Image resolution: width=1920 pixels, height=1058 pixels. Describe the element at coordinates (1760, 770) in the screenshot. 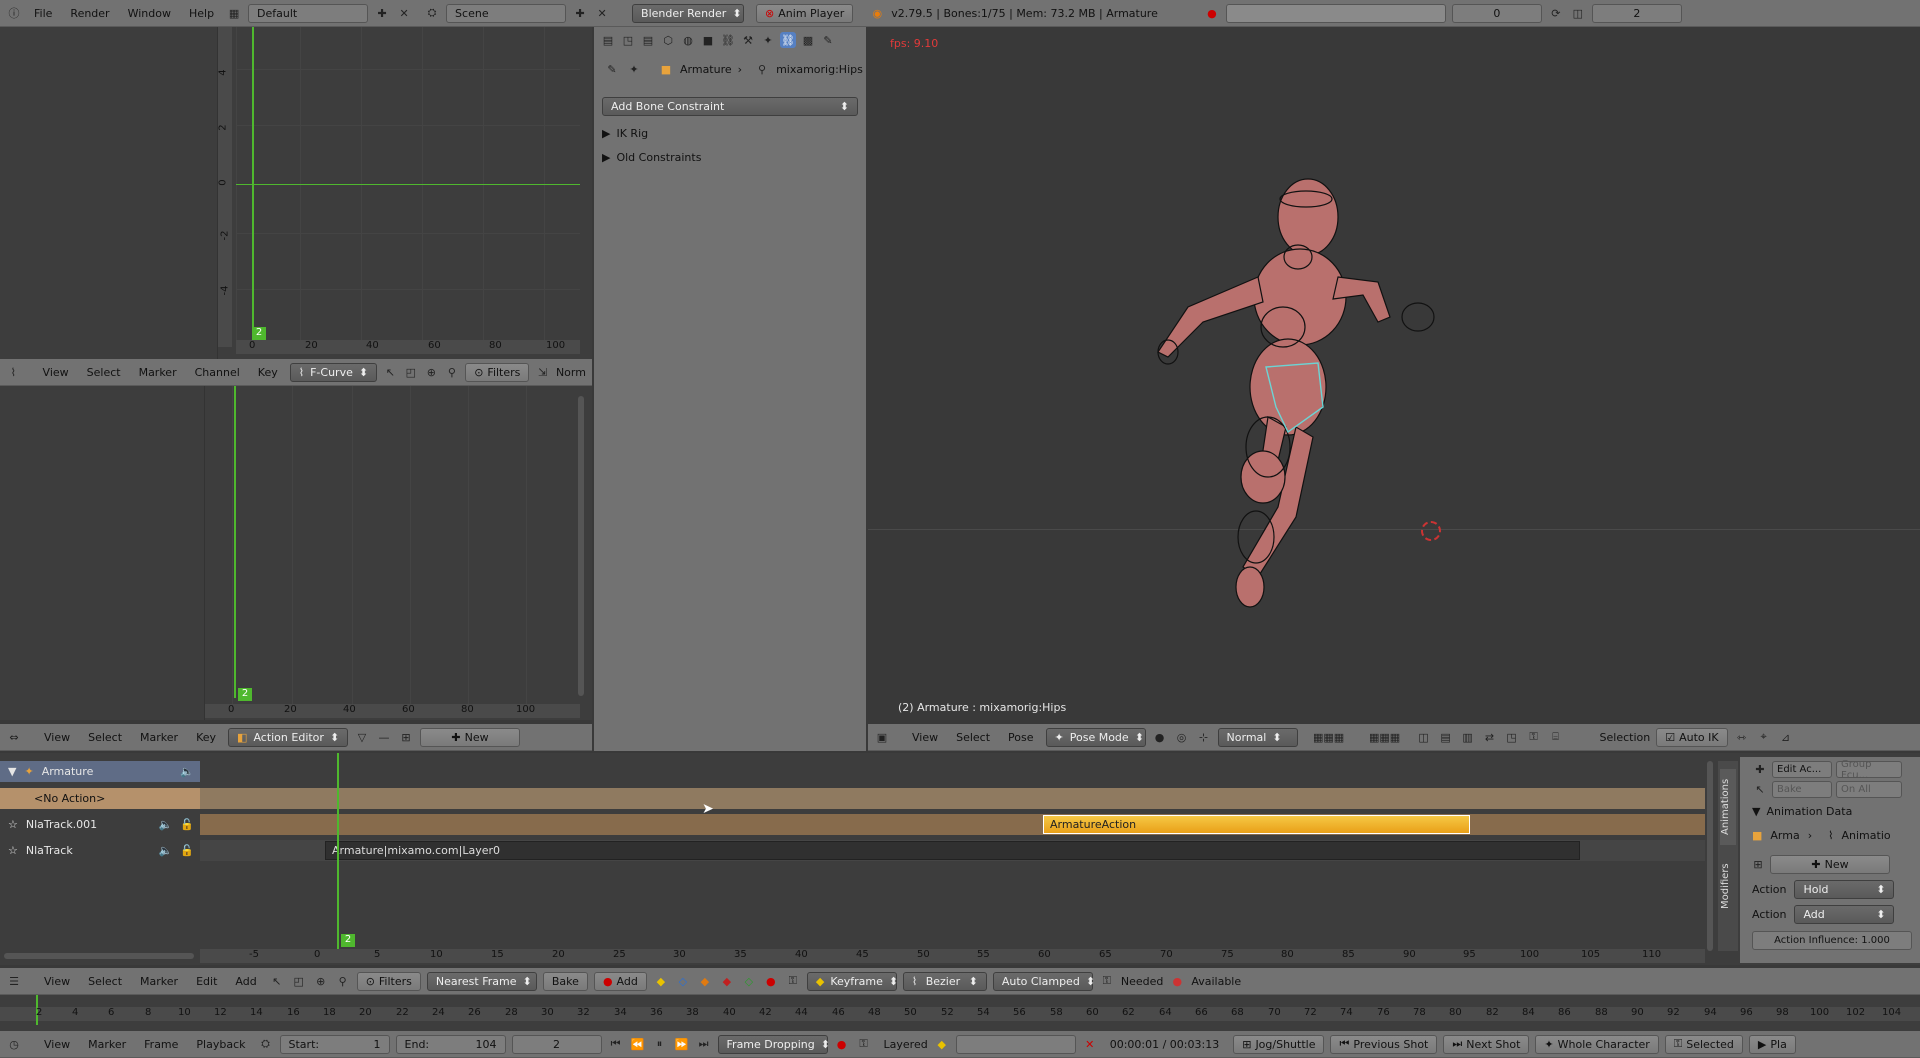

I see `add-icon: ✚` at that location.